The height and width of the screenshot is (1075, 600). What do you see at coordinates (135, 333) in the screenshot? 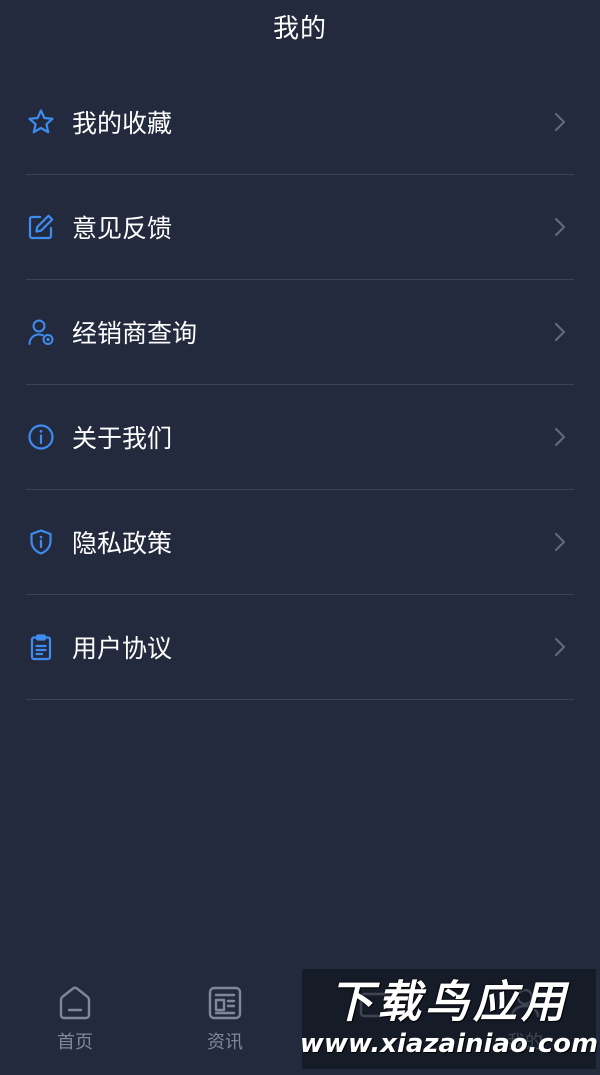
I see `menu-item-label: 经销商查询` at bounding box center [135, 333].